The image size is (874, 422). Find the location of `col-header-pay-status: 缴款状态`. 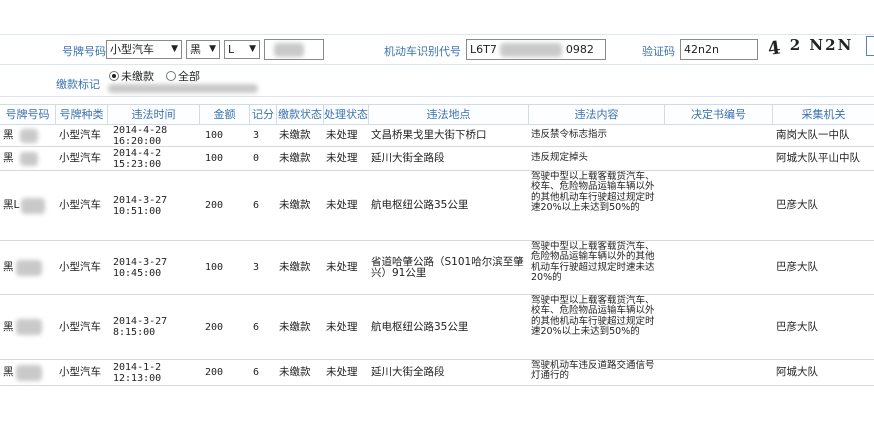

col-header-pay-status: 缴款状态 is located at coordinates (300, 114).